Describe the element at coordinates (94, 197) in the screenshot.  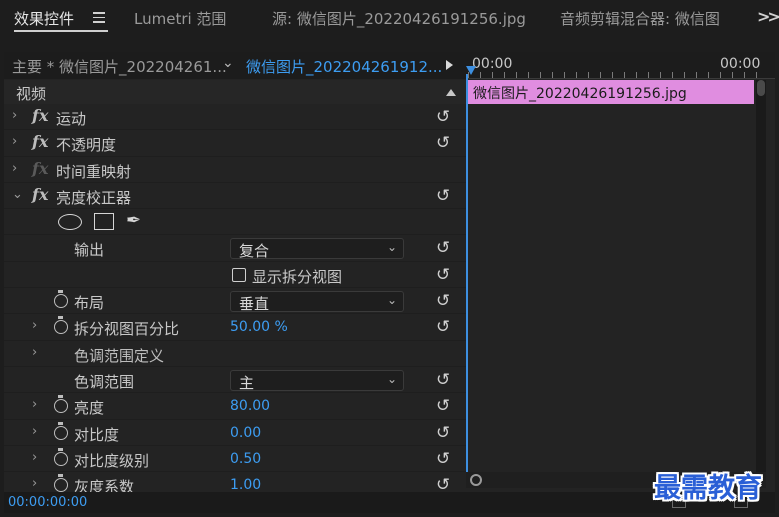
I see `effect-label: 亮度校正器` at that location.